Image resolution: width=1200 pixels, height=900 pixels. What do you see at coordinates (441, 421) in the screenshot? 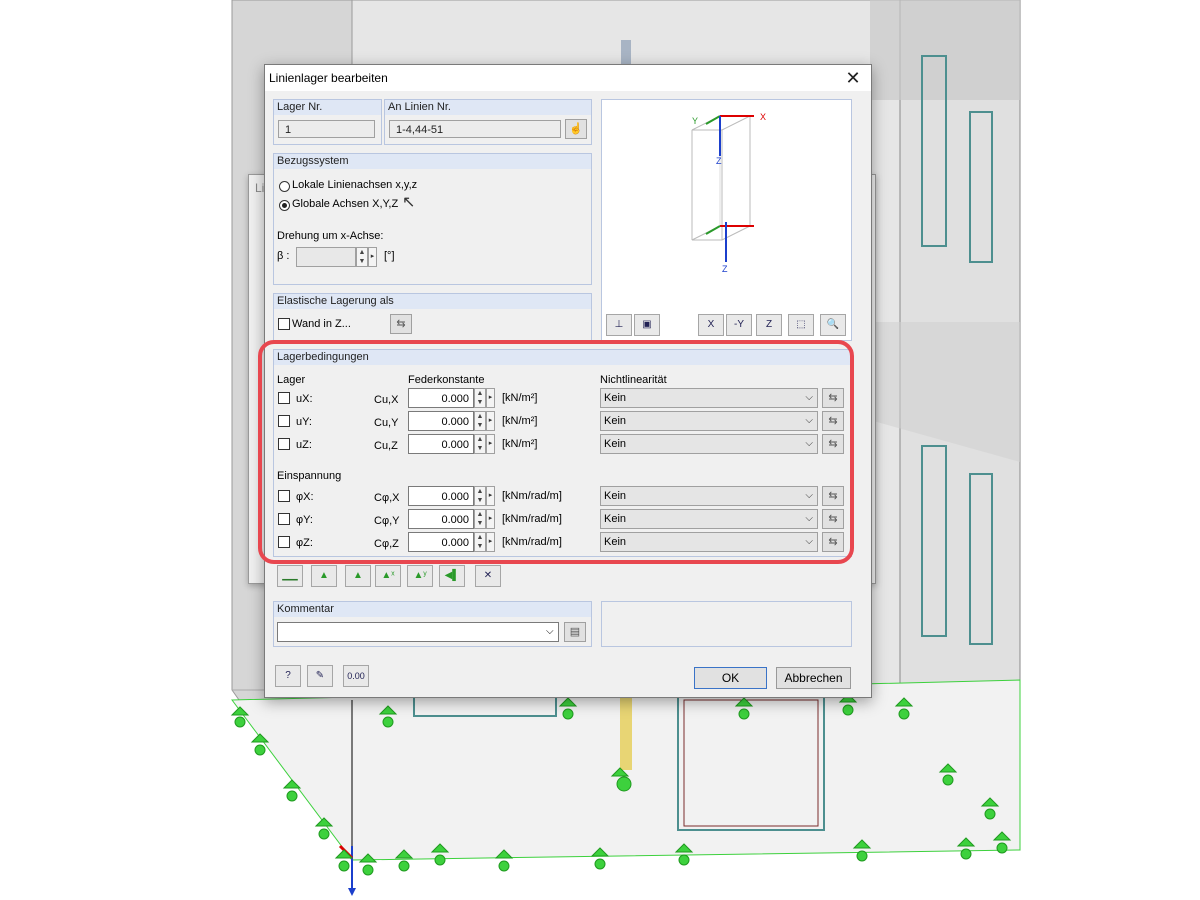
I see `cuy-input: 0.000` at bounding box center [441, 421].